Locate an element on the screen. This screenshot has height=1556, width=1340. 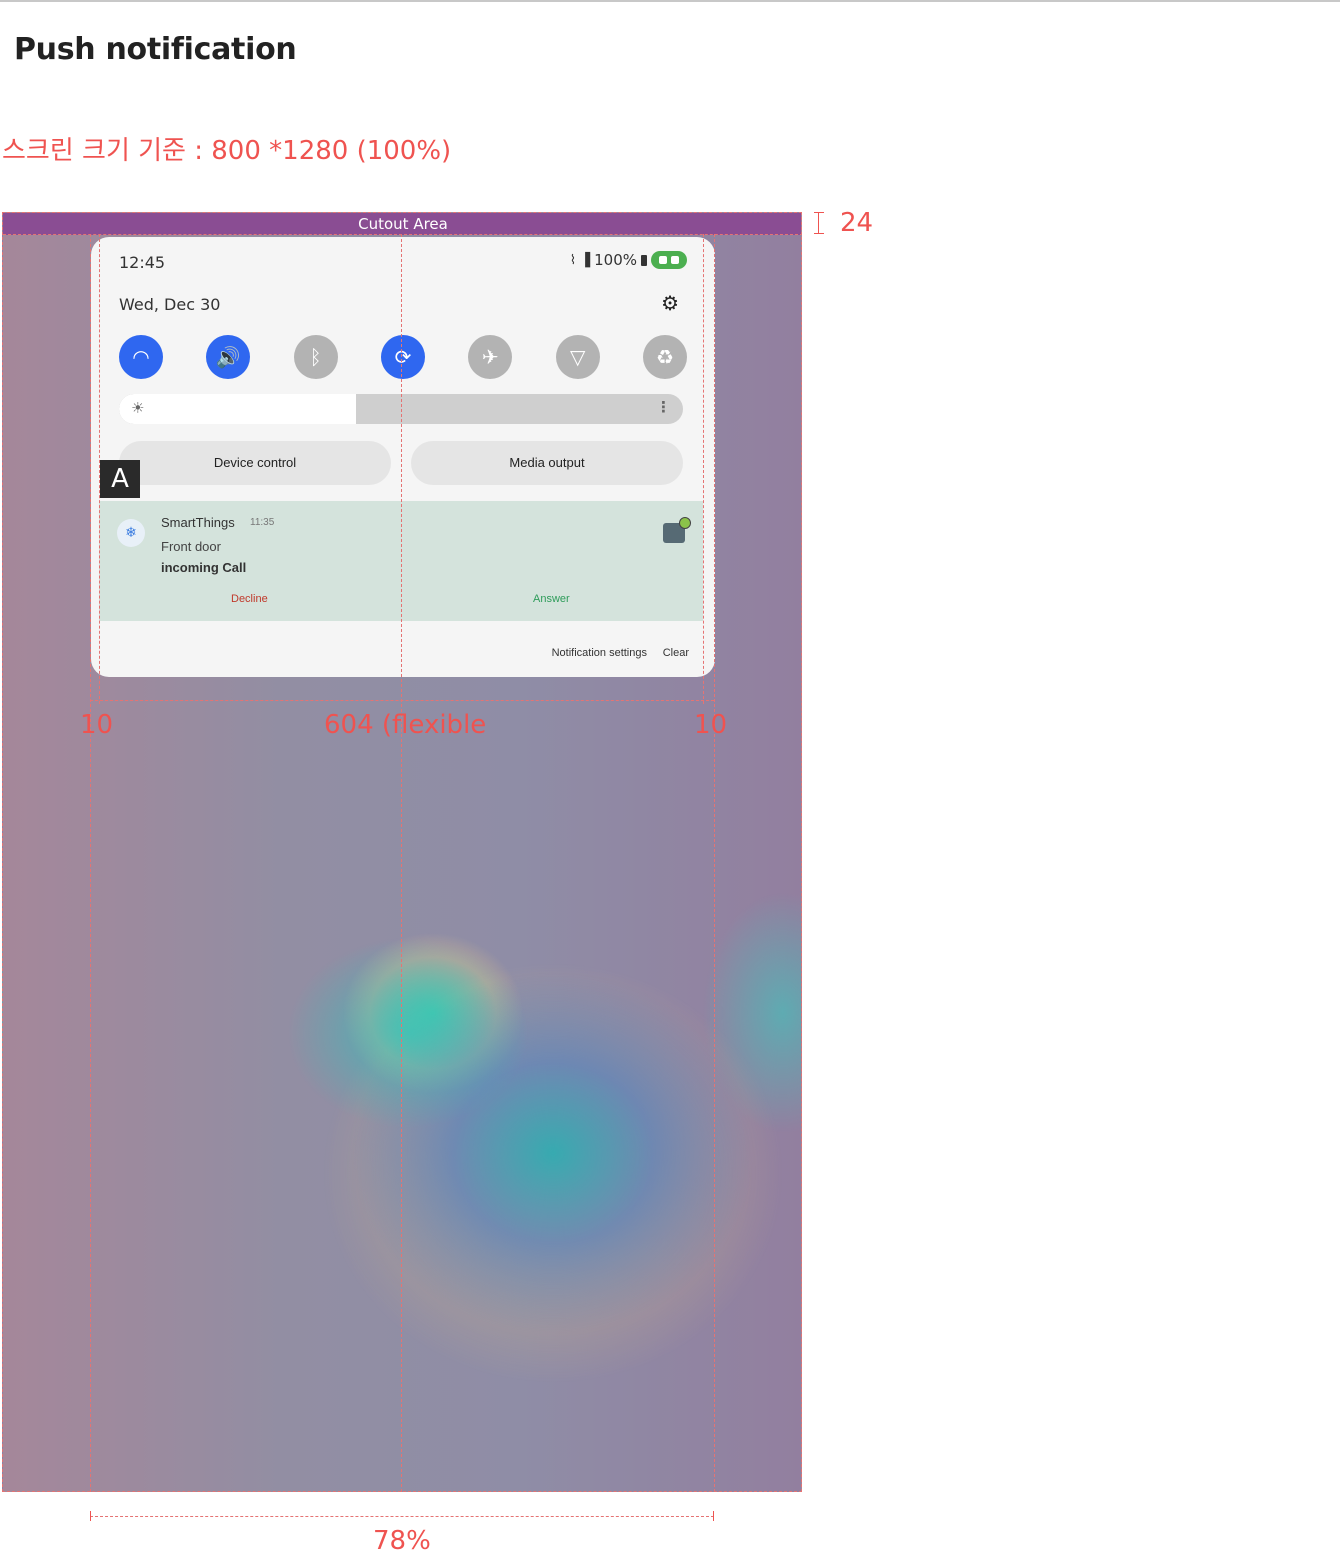
bluetooth-icon: ᛒ is located at coordinates (315, 357).